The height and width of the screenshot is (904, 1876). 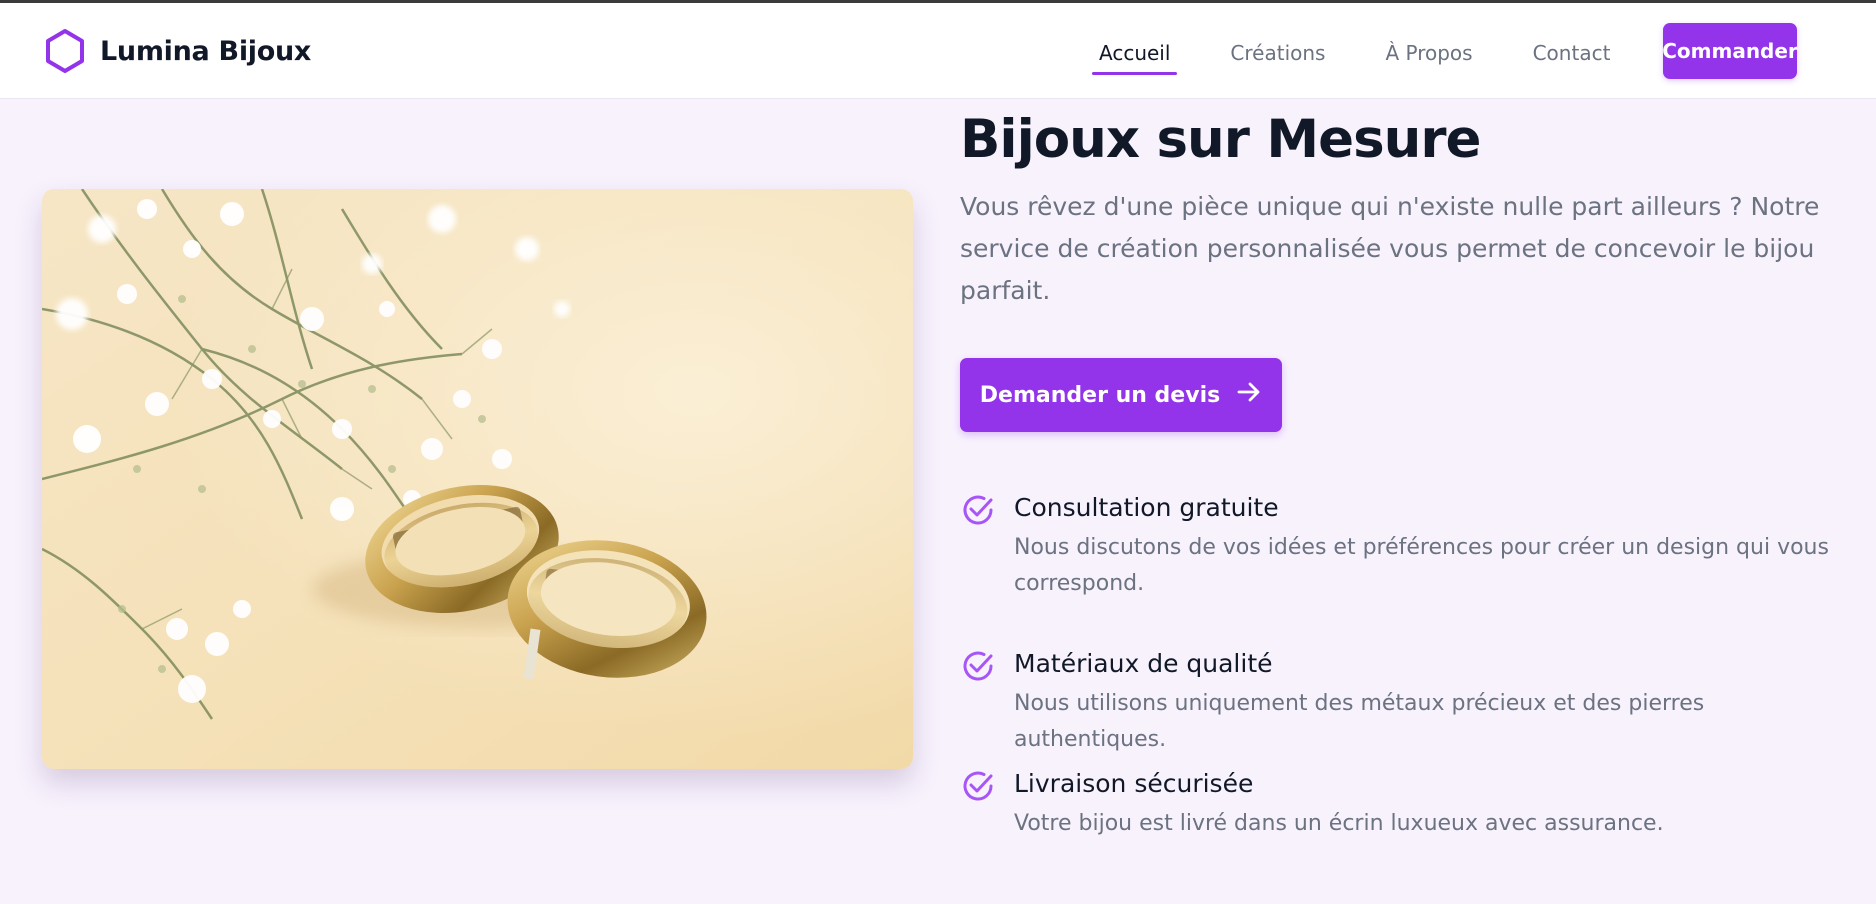 What do you see at coordinates (1730, 51) in the screenshot?
I see `order-button: Commander` at bounding box center [1730, 51].